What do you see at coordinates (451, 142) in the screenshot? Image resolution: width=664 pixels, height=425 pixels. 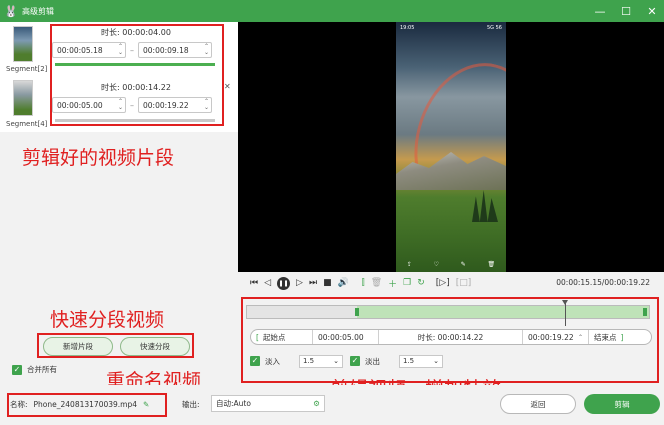 I see `rainbow-graphic` at bounding box center [451, 142].